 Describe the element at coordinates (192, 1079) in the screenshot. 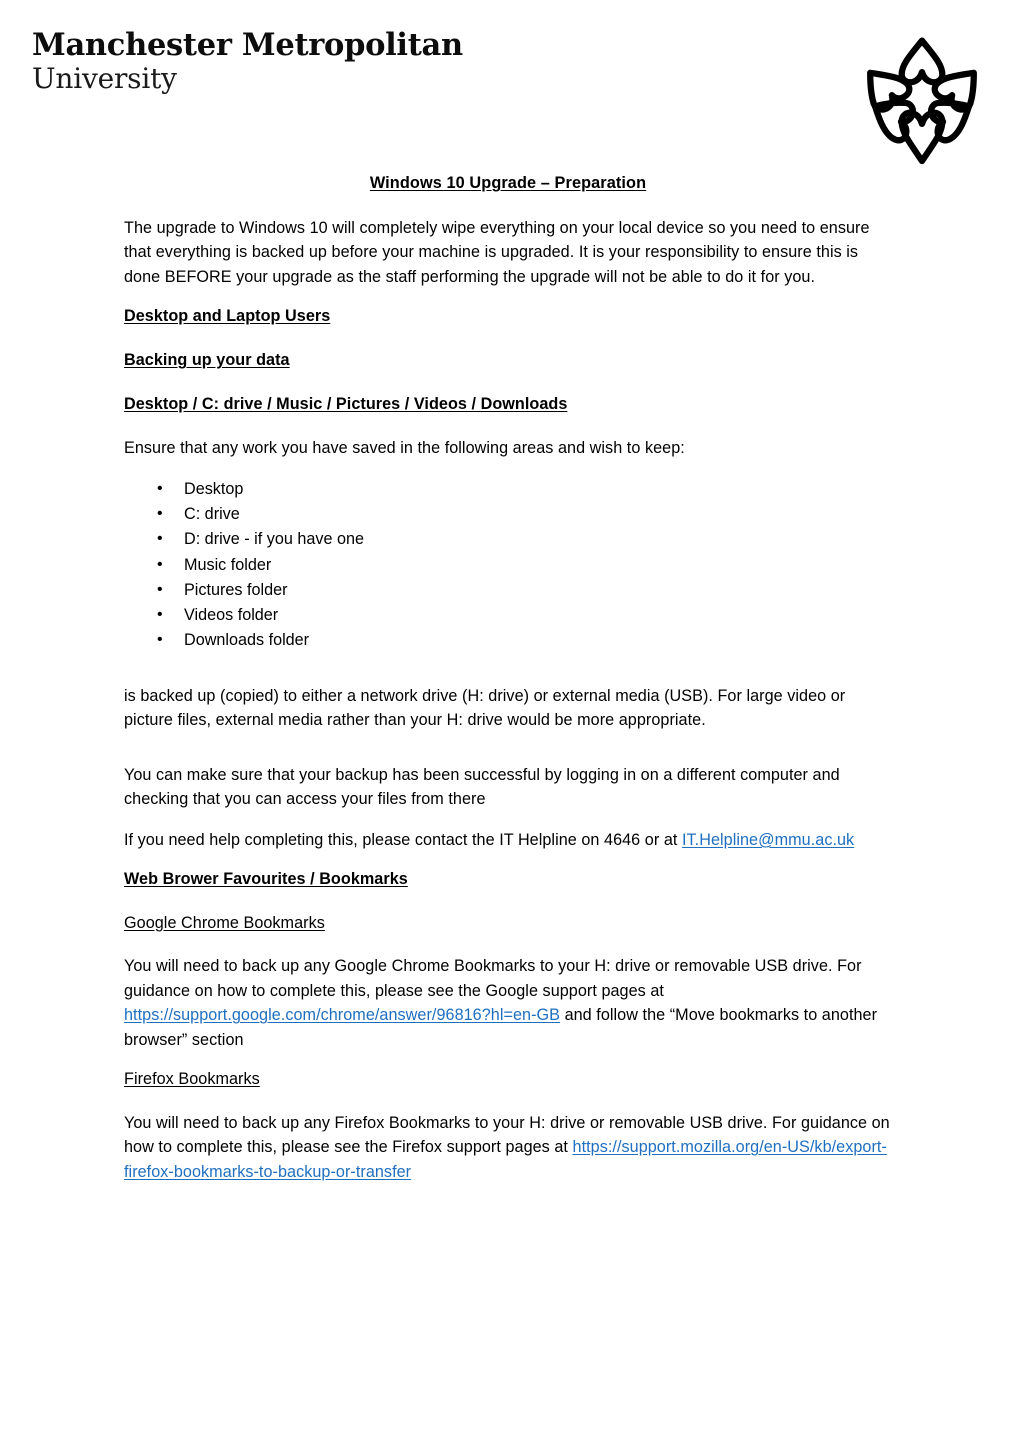

I see `heading-firefox-bookmarks: Firefox Bookmarks` at that location.